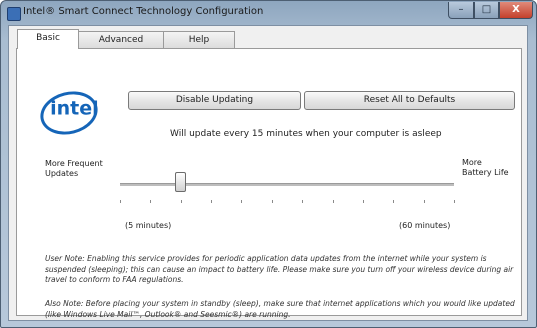  I want to click on intel-logo: intel, so click(69, 113).